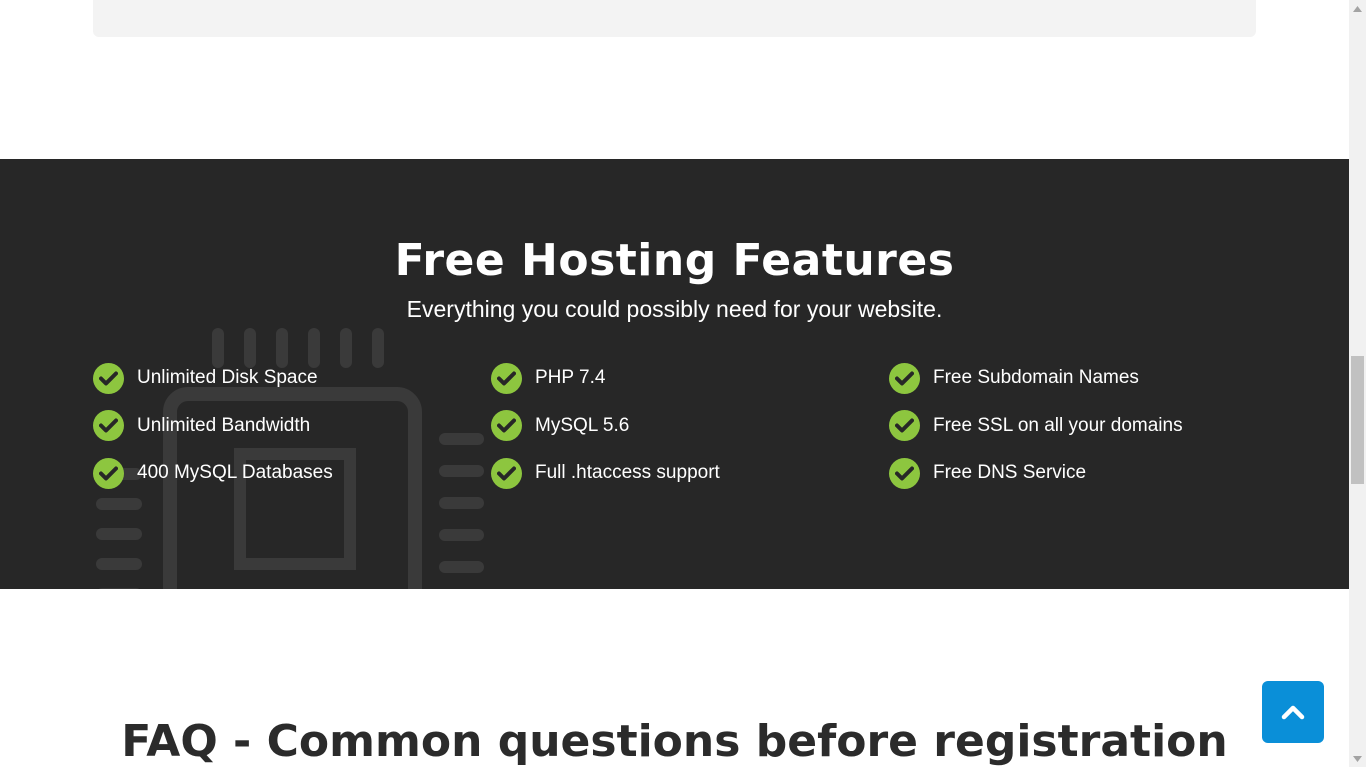 The width and height of the screenshot is (1366, 767). Describe the element at coordinates (674, 18) in the screenshot. I see `content-card` at that location.